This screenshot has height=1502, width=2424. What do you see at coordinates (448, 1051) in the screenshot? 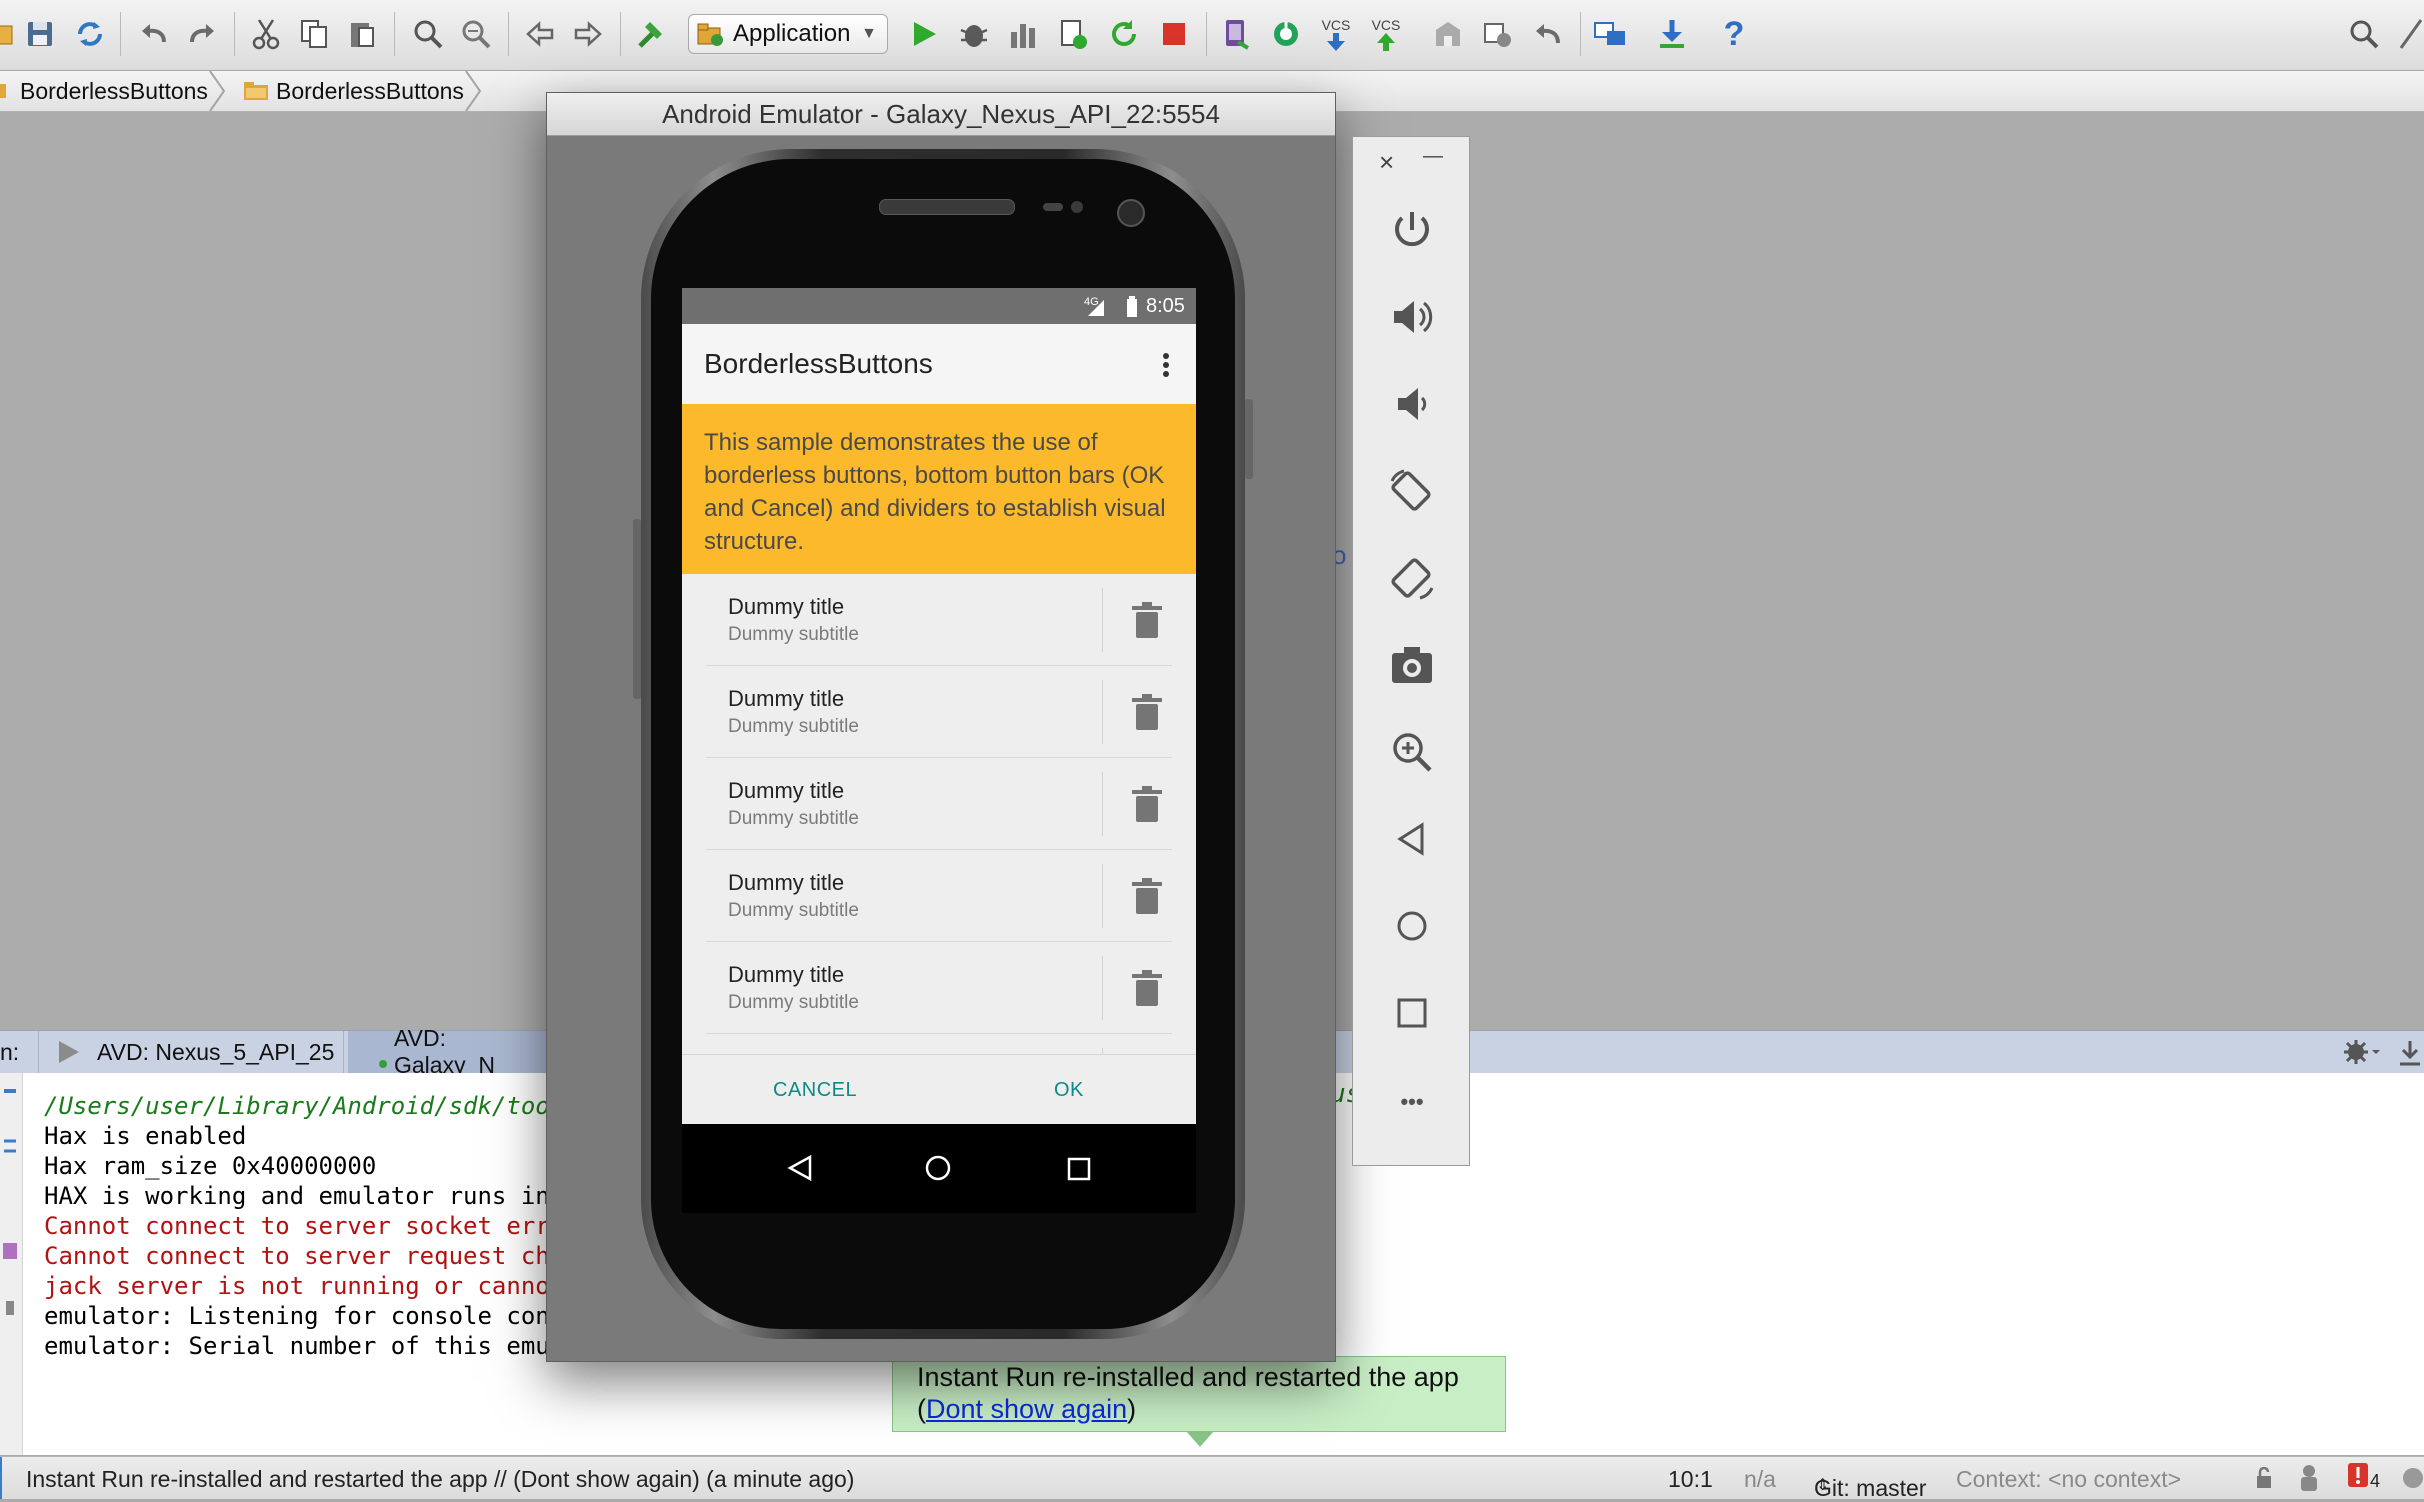
I see `tab-avd-galaxy: AVD: Galaxy_N` at bounding box center [448, 1051].